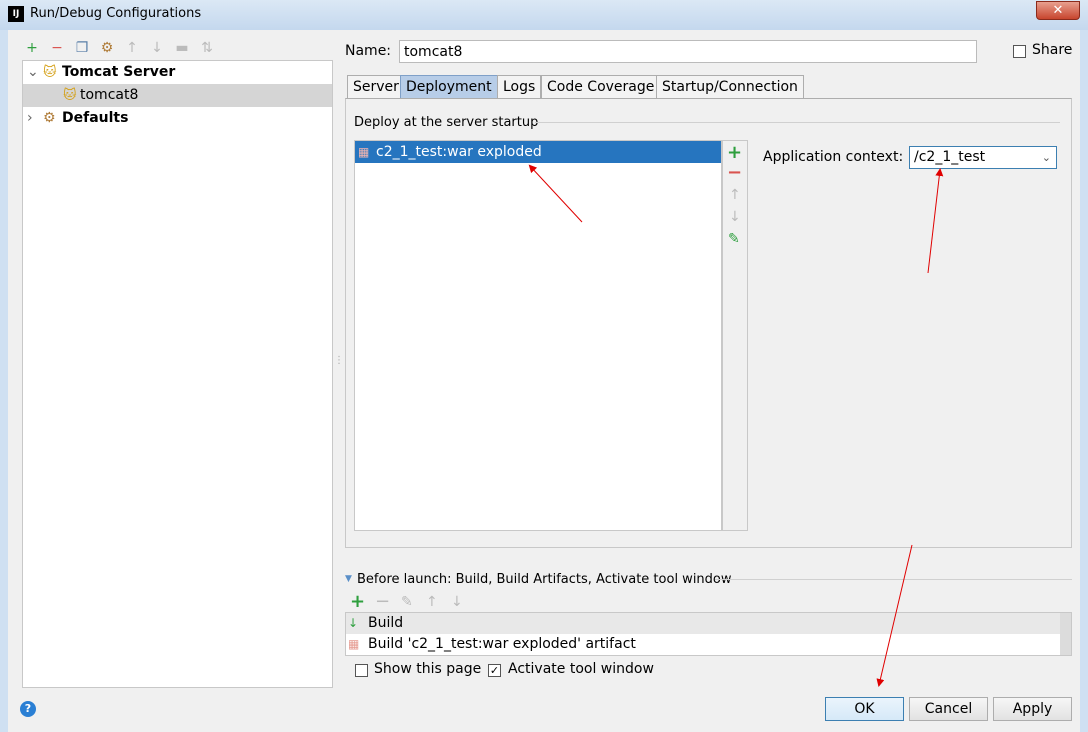 This screenshot has height=732, width=1088. What do you see at coordinates (555, 193) in the screenshot?
I see `arrow-to-artifact` at bounding box center [555, 193].